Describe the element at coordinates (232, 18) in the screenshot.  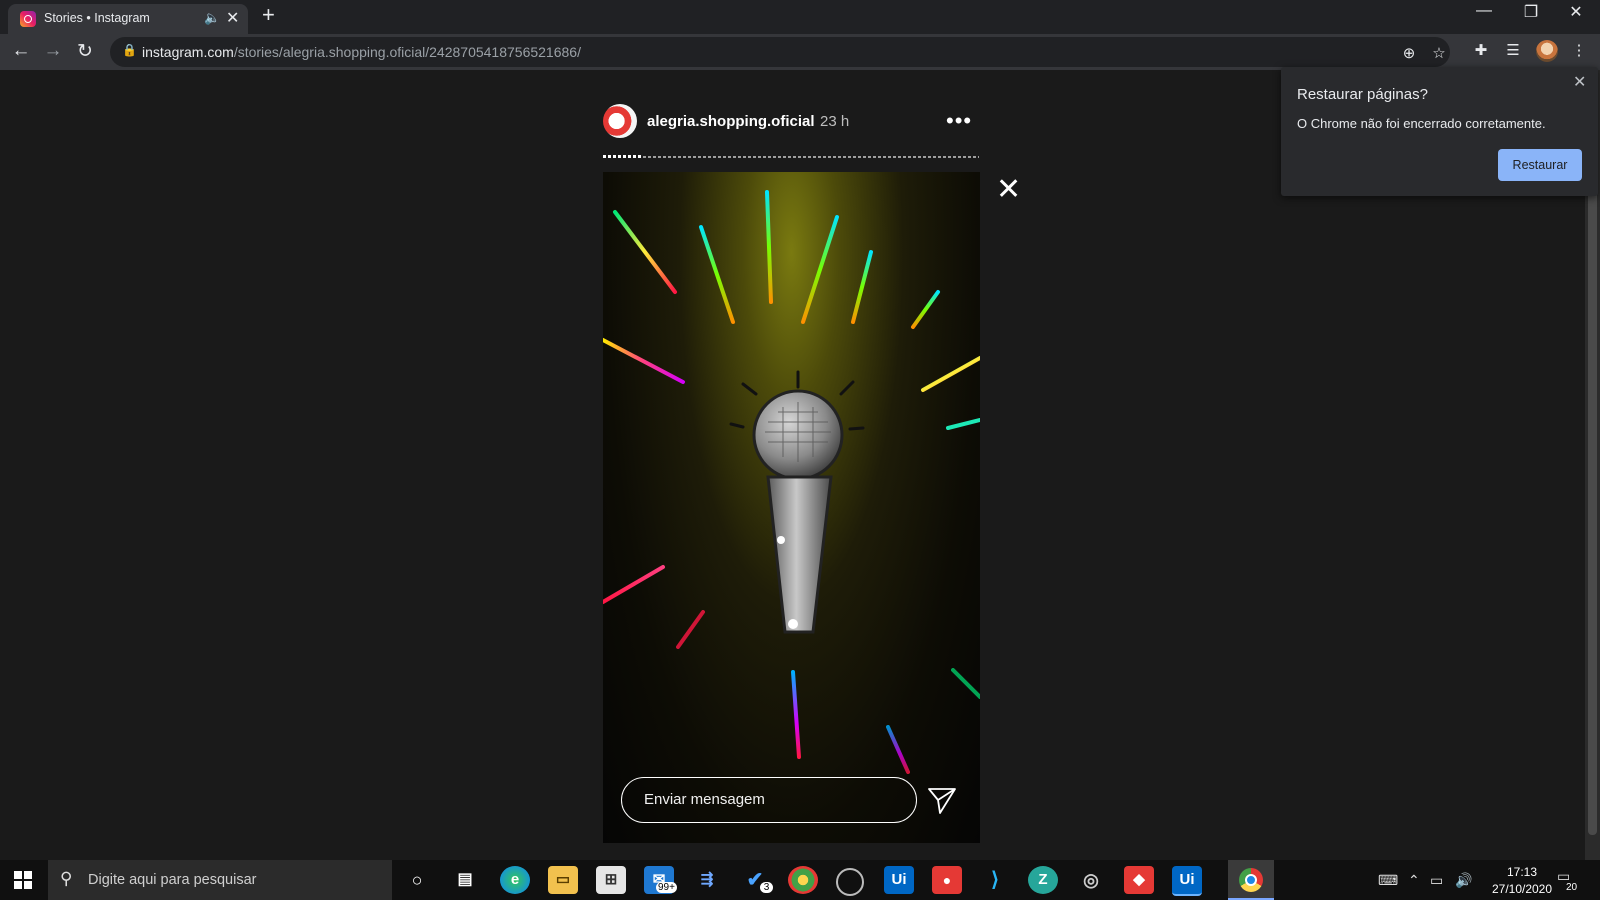
I see `tab-close-button: ✕` at that location.